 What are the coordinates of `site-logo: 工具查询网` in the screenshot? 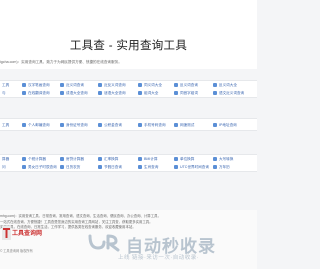 It's located at (22, 234).